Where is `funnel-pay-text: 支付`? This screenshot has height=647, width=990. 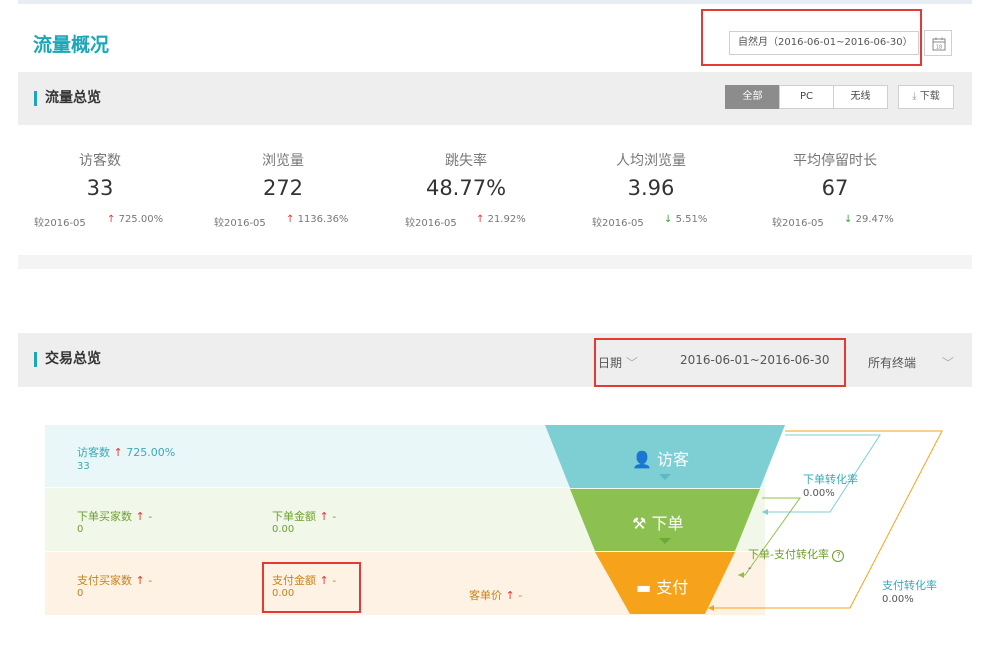 funnel-pay-text: 支付 is located at coordinates (672, 587).